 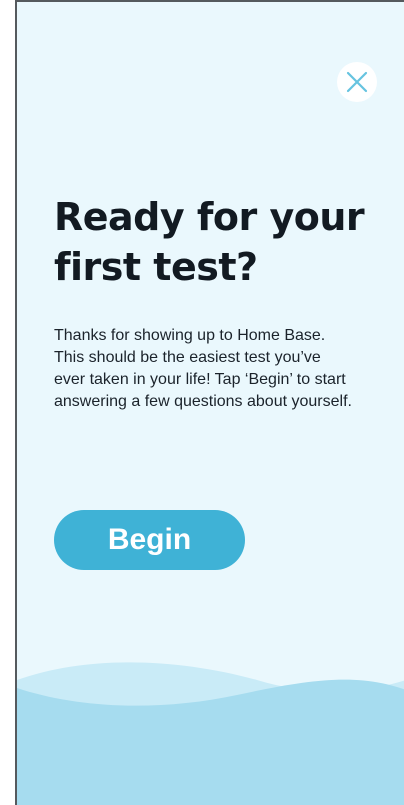 What do you see at coordinates (149, 540) in the screenshot?
I see `begin-button: Begin` at bounding box center [149, 540].